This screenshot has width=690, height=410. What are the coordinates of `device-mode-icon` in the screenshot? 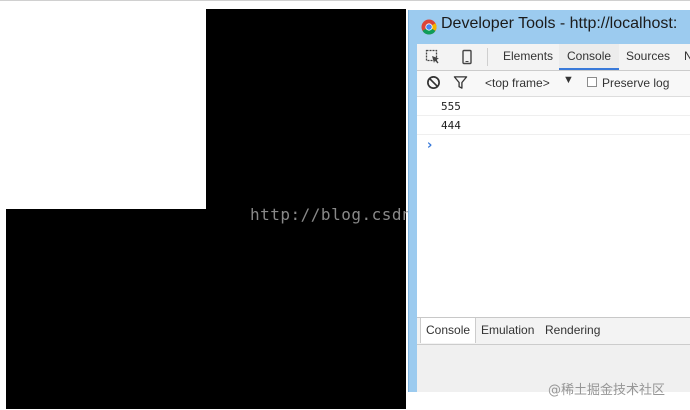 It's located at (467, 57).